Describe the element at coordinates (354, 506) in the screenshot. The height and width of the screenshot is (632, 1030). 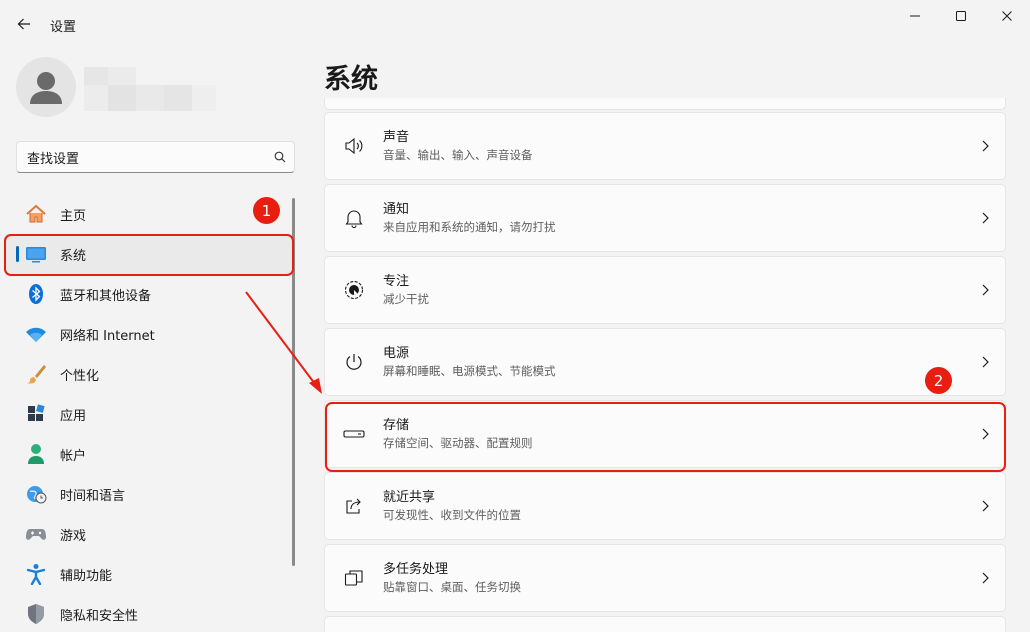
I see `share-icon` at that location.